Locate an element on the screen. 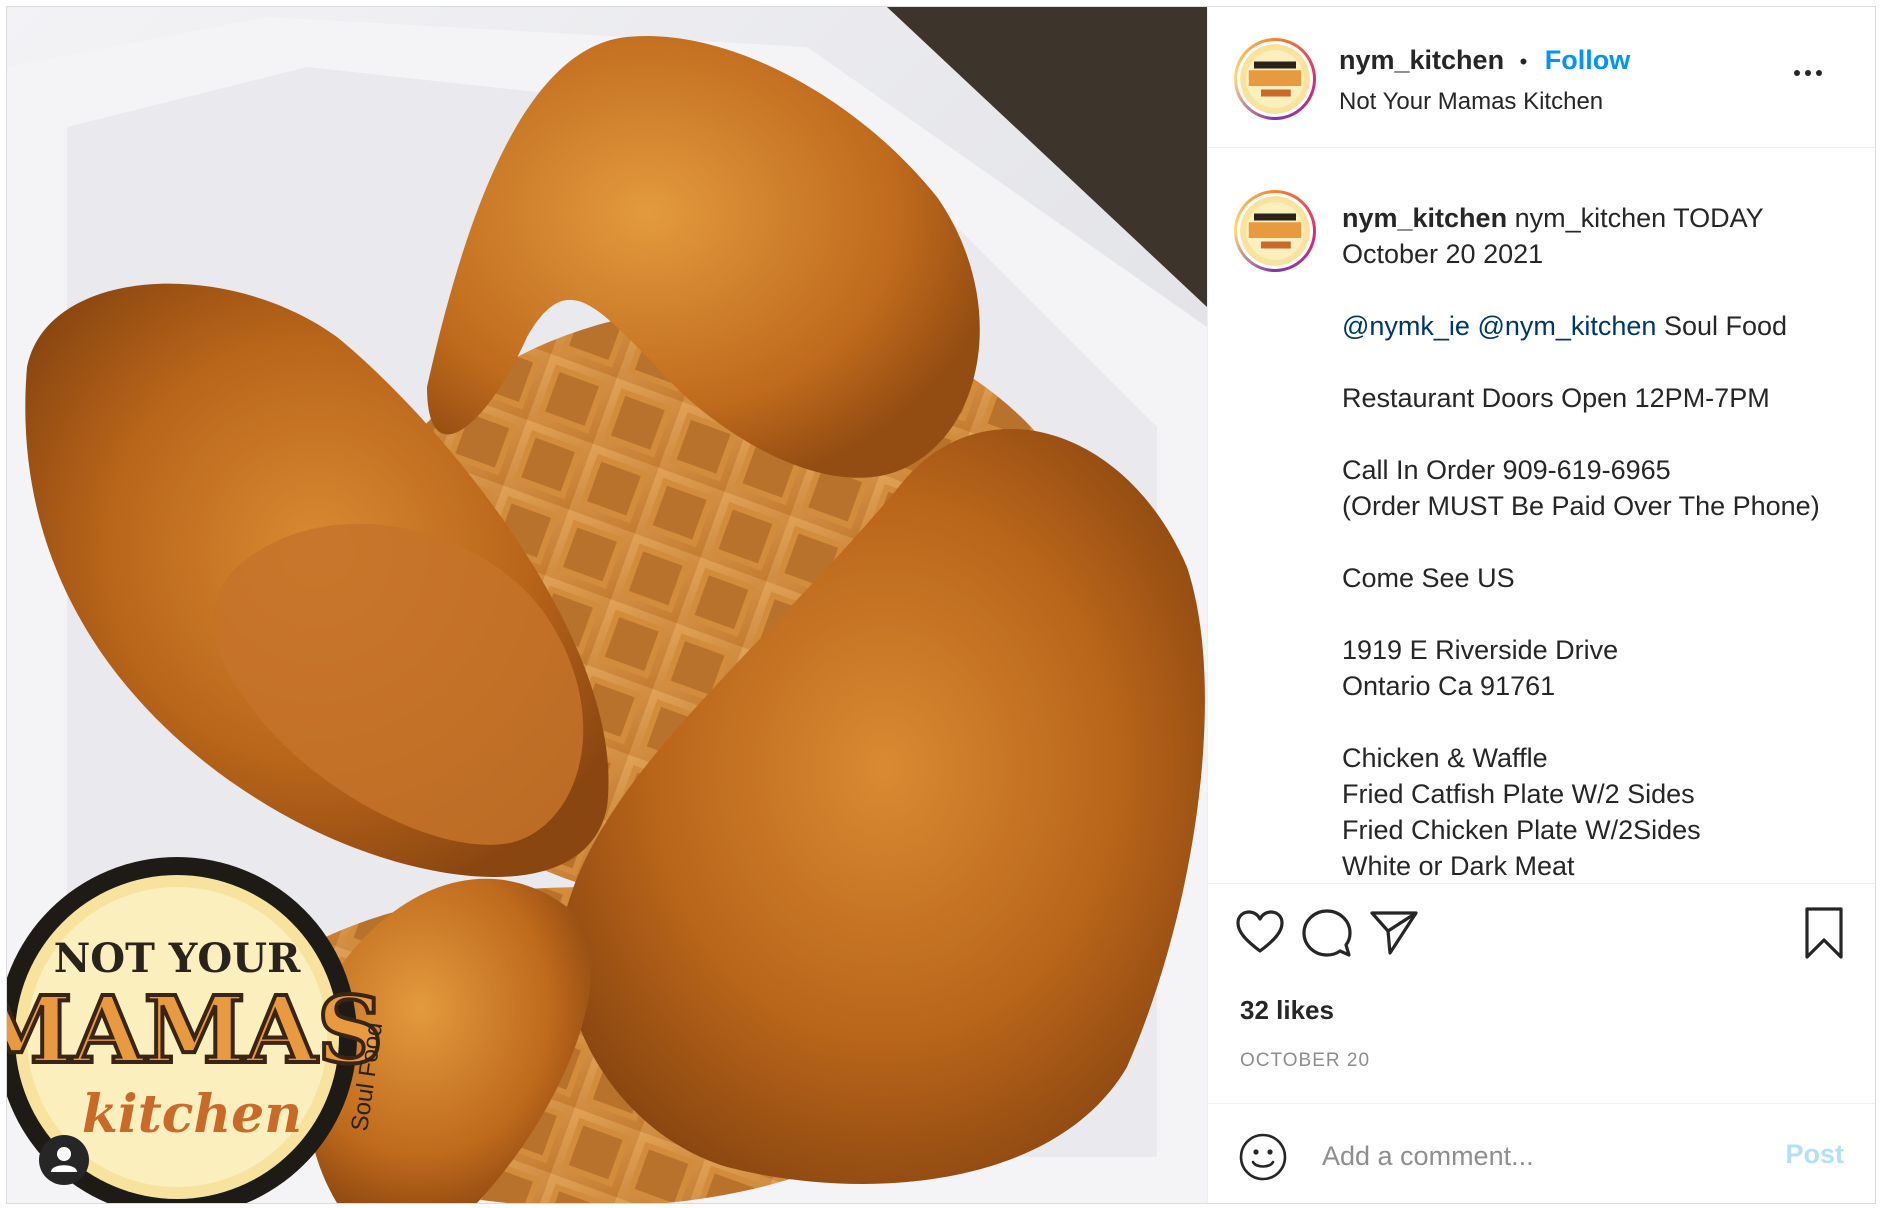 This screenshot has width=1882, height=1208. svg-text: NOT YOUR is located at coordinates (177, 958).